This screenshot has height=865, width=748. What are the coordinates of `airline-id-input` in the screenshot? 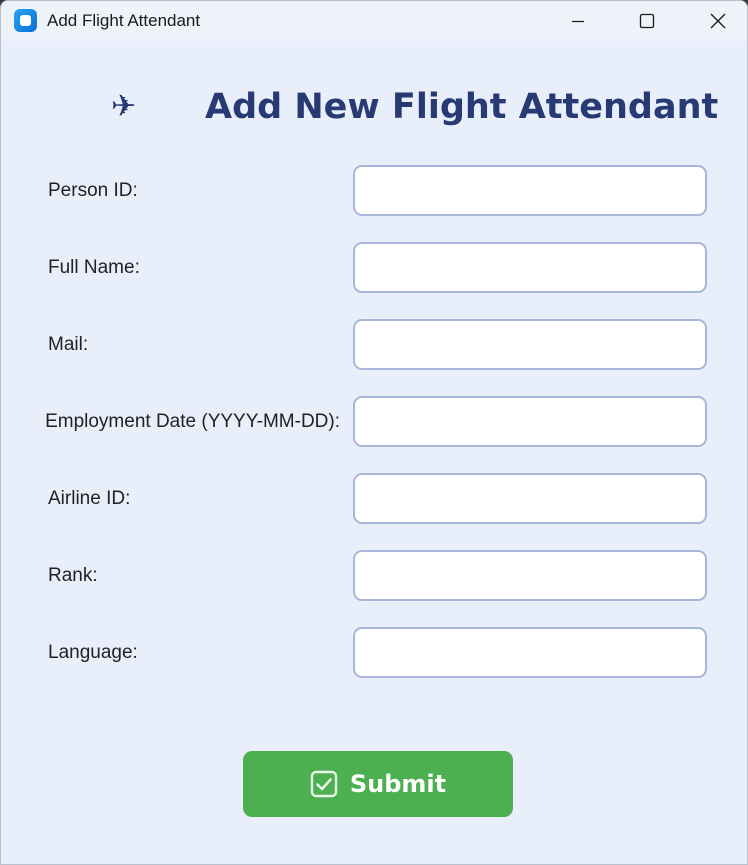 It's located at (530, 498).